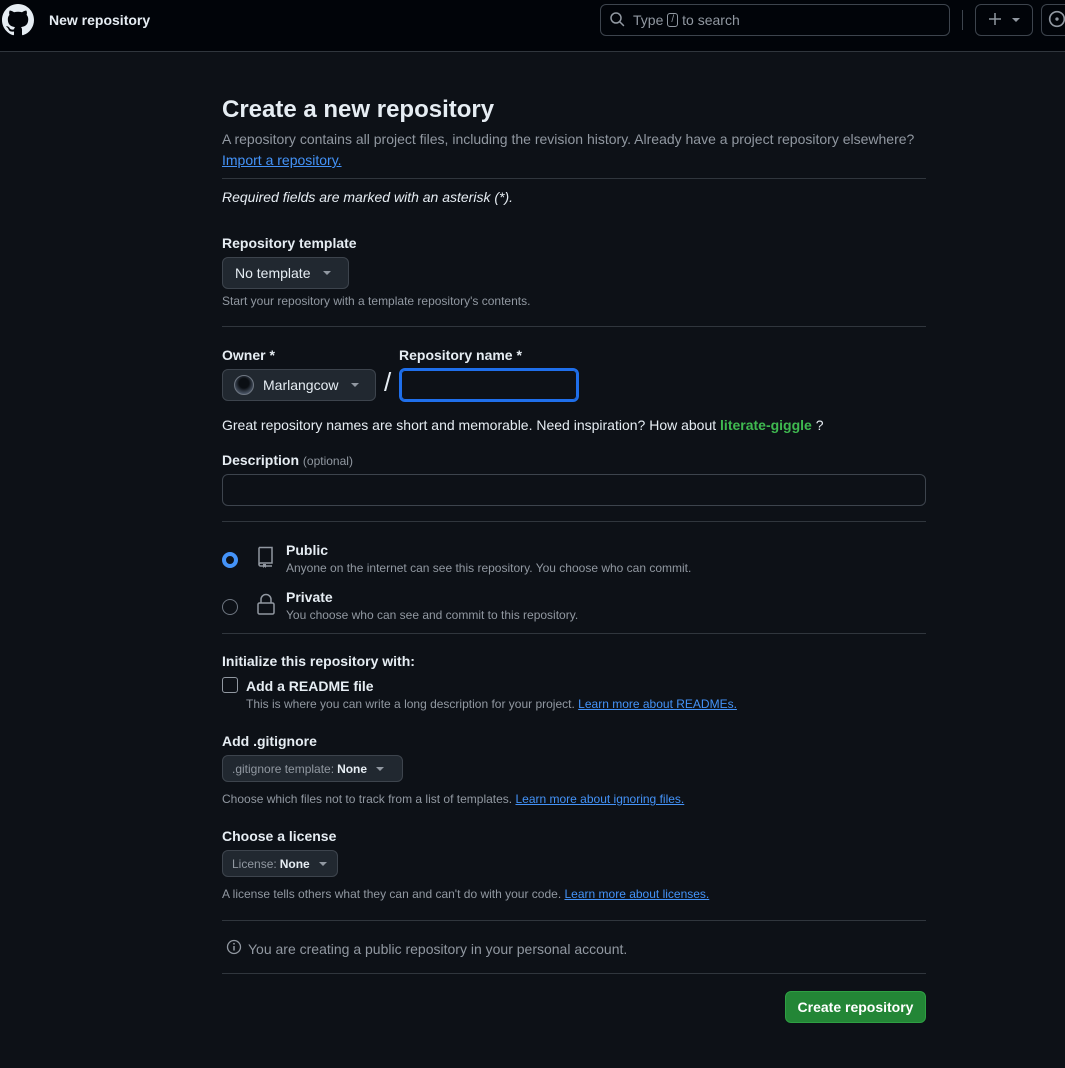 This screenshot has width=1065, height=1068. I want to click on lock-icon, so click(266, 605).